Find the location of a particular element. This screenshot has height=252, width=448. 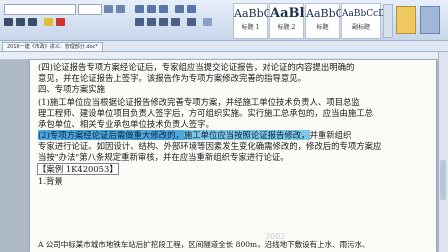

style-sample: AaBbCcD is located at coordinates (364, 14).